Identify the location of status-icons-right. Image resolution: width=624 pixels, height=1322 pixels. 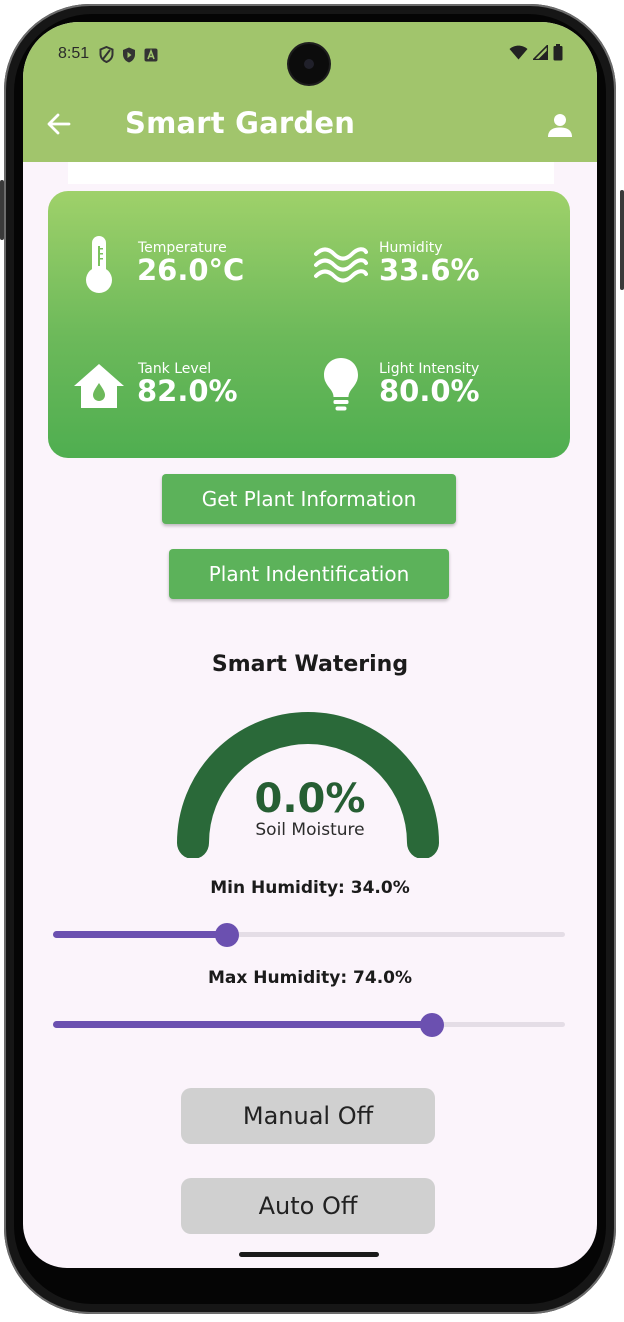
(536, 52).